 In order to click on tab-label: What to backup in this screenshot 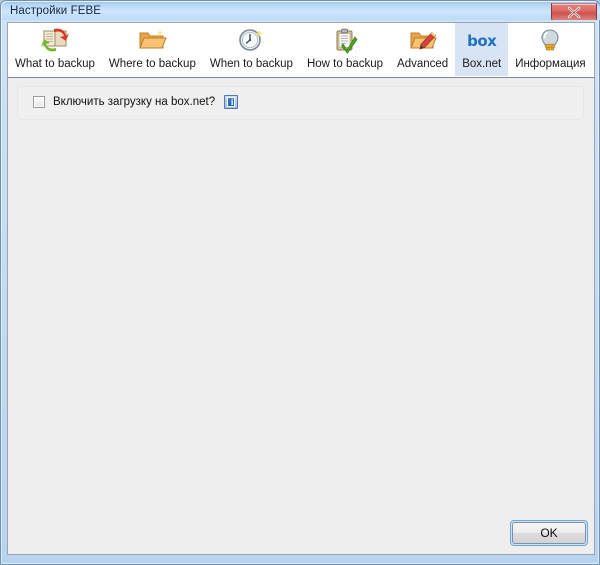, I will do `click(55, 64)`.